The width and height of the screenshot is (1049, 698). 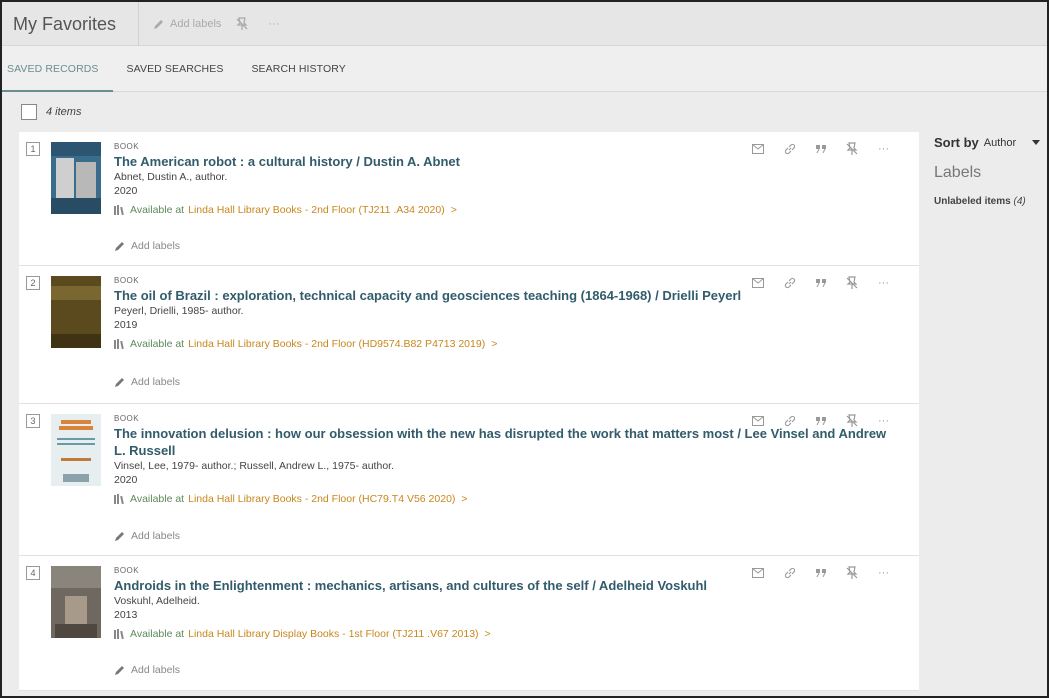 I want to click on items-count: 4 items, so click(x=64, y=112).